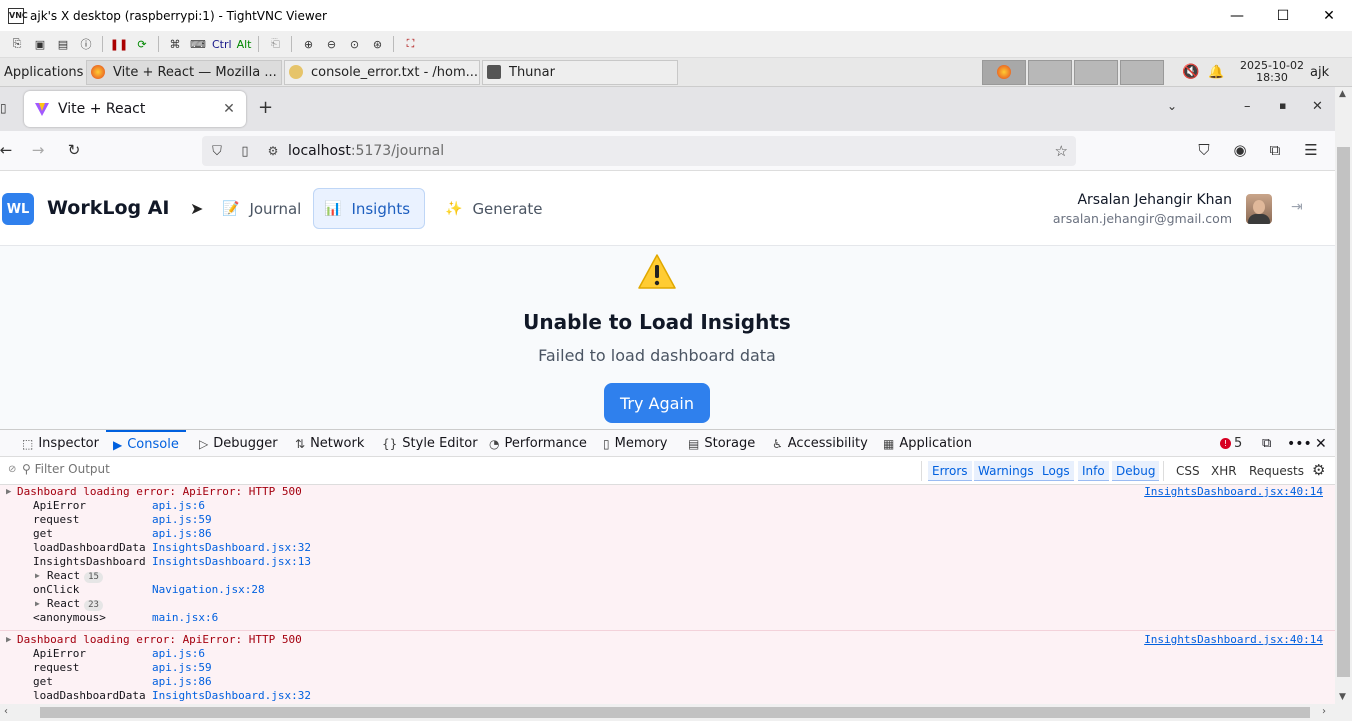 This screenshot has height=721, width=1352. I want to click on ctrl-key-button: Ctrl, so click(222, 44).